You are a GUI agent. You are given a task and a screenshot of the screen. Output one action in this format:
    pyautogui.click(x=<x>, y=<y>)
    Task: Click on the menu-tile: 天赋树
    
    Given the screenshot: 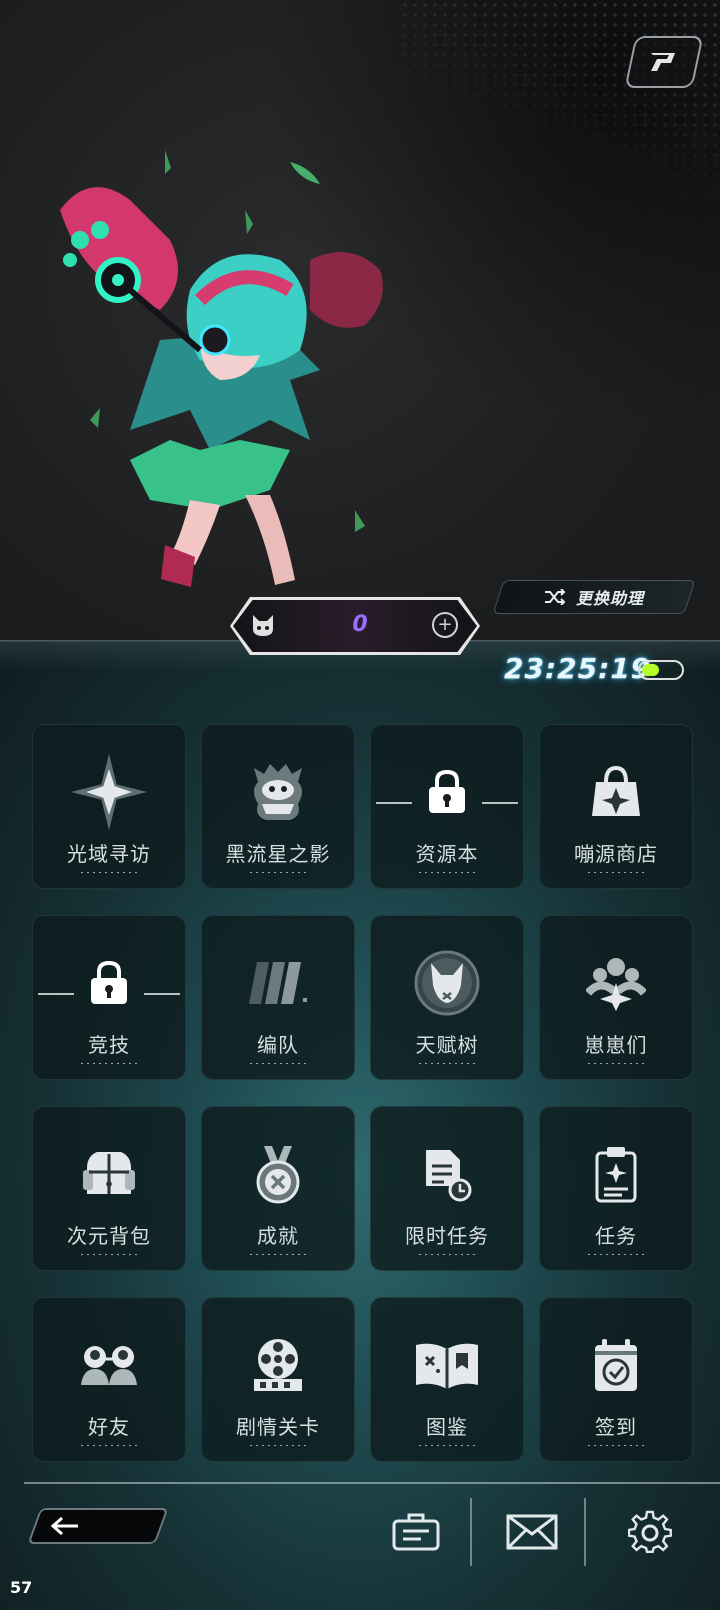 What is the action you would take?
    pyautogui.click(x=447, y=997)
    